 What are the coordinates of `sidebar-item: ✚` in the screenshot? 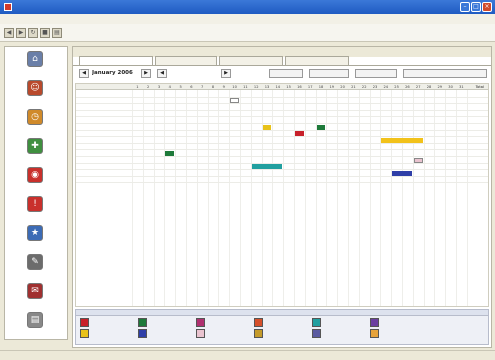 It's located at (36, 150).